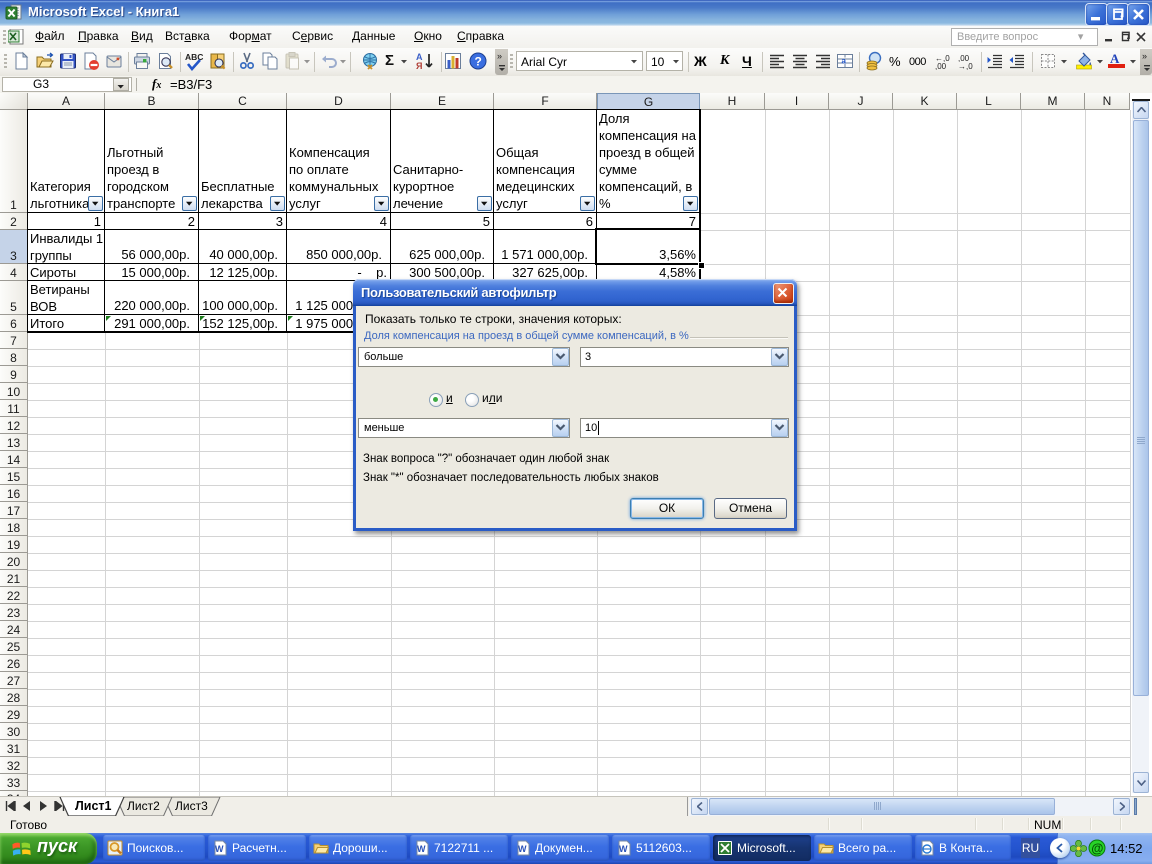 This screenshot has height=864, width=1152. Describe the element at coordinates (419, 66) in the screenshot. I see `svg-text: Я` at that location.